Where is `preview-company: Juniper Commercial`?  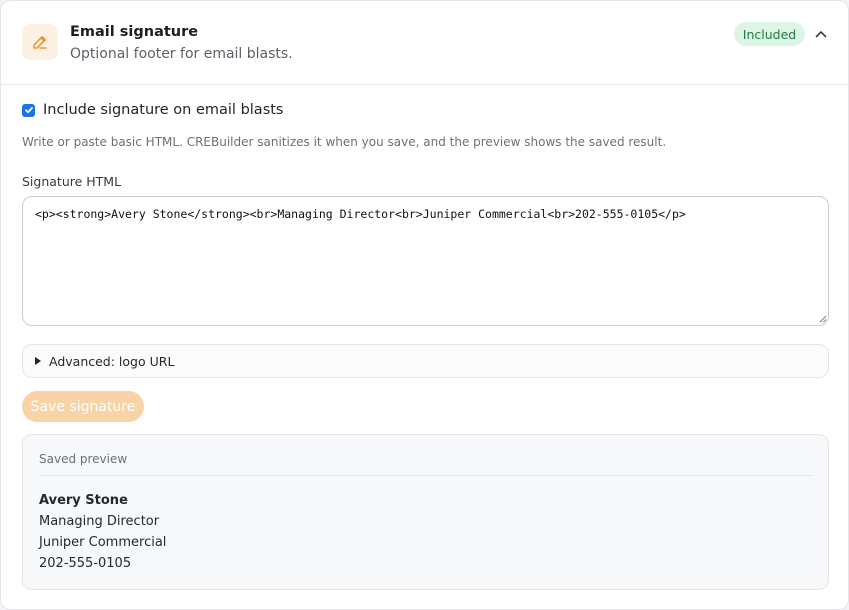
preview-company: Juniper Commercial is located at coordinates (103, 542).